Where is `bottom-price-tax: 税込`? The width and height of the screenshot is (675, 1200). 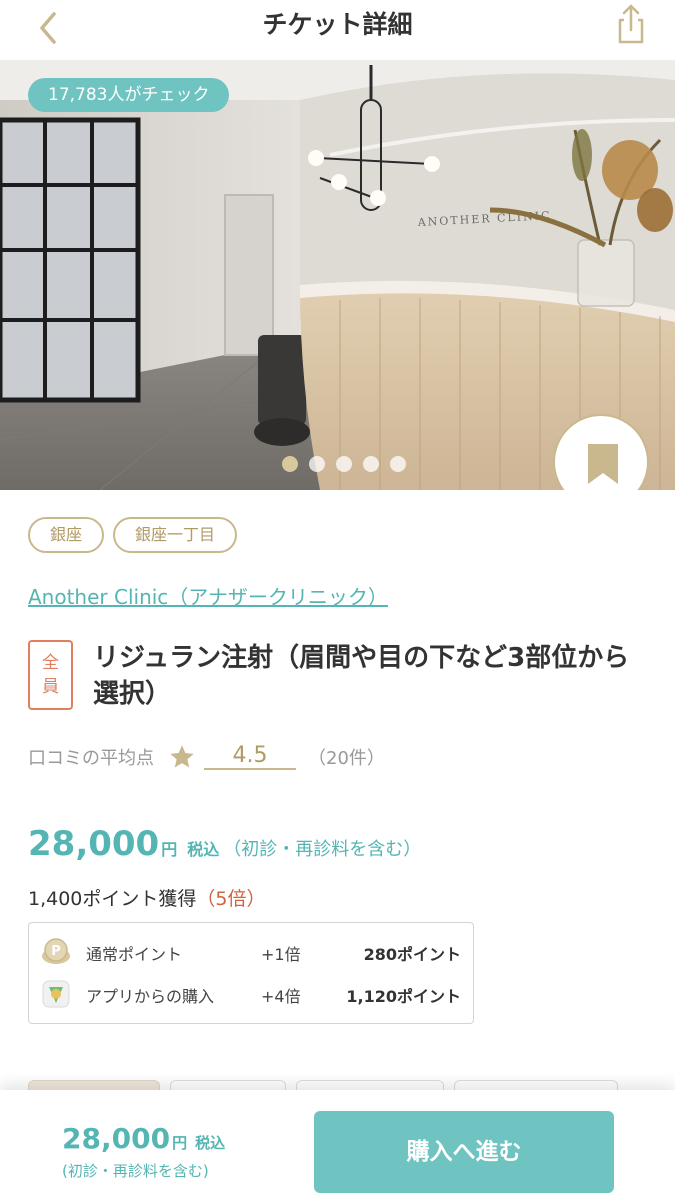
bottom-price-tax: 税込 is located at coordinates (210, 1143).